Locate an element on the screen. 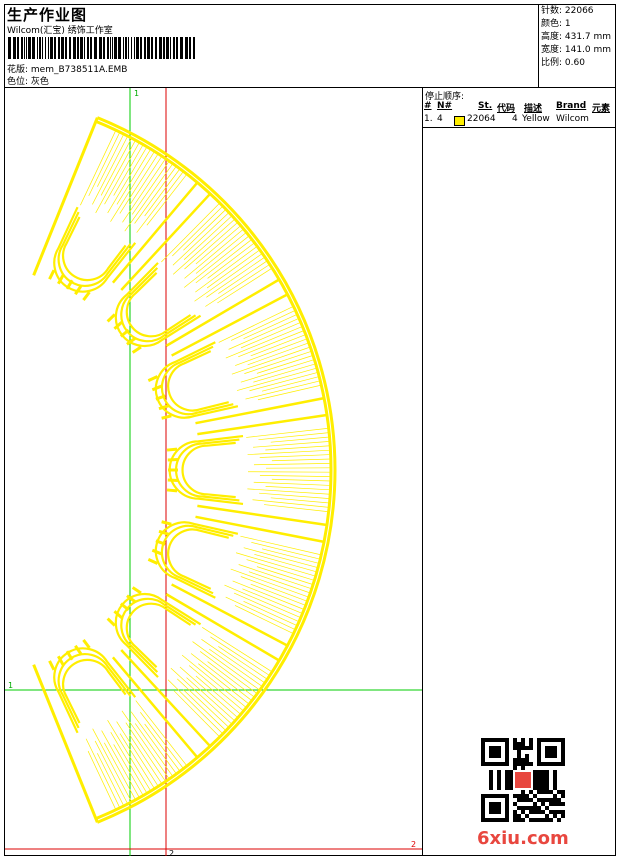 The height and width of the screenshot is (860, 620). watermark-text: 6xiu.com is located at coordinates (523, 838).